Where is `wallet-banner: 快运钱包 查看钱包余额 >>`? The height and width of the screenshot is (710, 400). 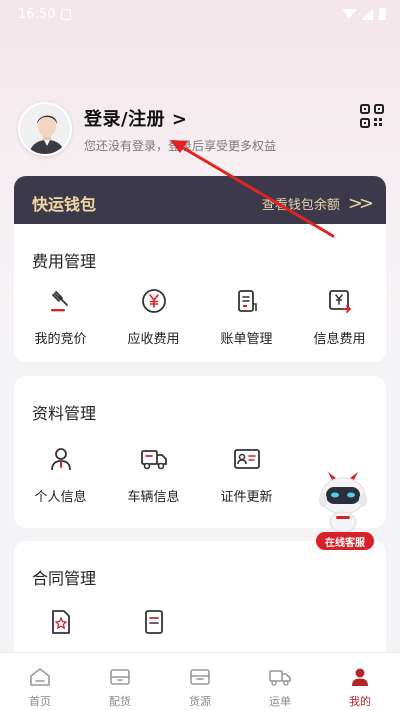 wallet-banner: 快运钱包 查看钱包余额 >> is located at coordinates (200, 203).